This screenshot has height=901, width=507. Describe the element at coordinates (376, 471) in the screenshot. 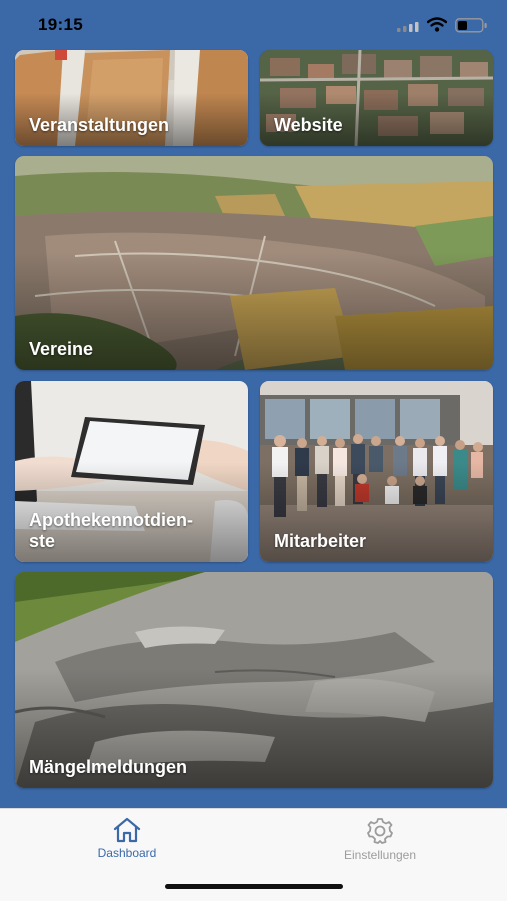

I see `tile-mitarbeiter: Mitarbeiter` at that location.